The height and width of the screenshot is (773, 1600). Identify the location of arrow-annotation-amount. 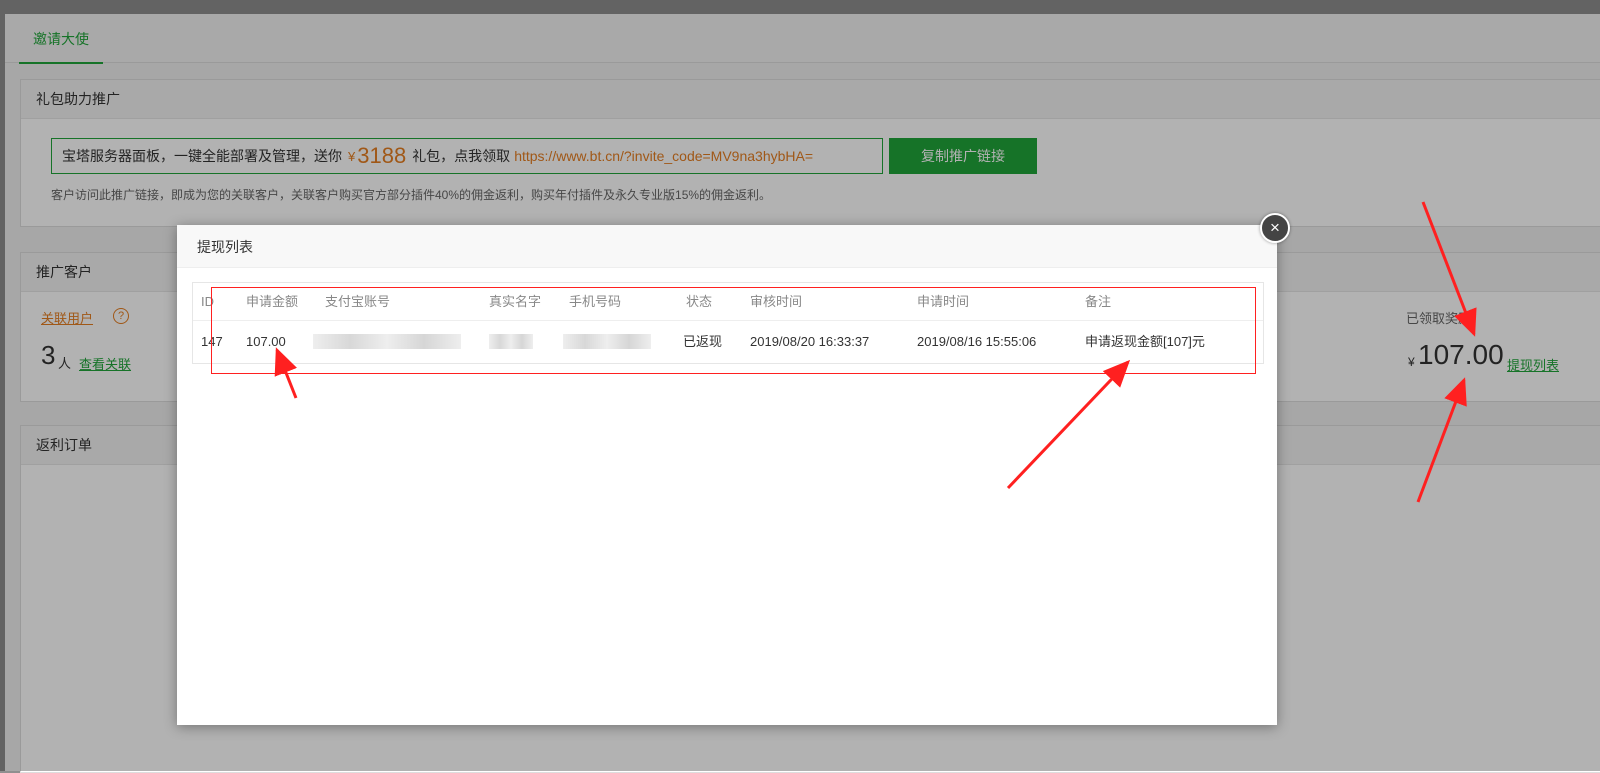
(286, 373).